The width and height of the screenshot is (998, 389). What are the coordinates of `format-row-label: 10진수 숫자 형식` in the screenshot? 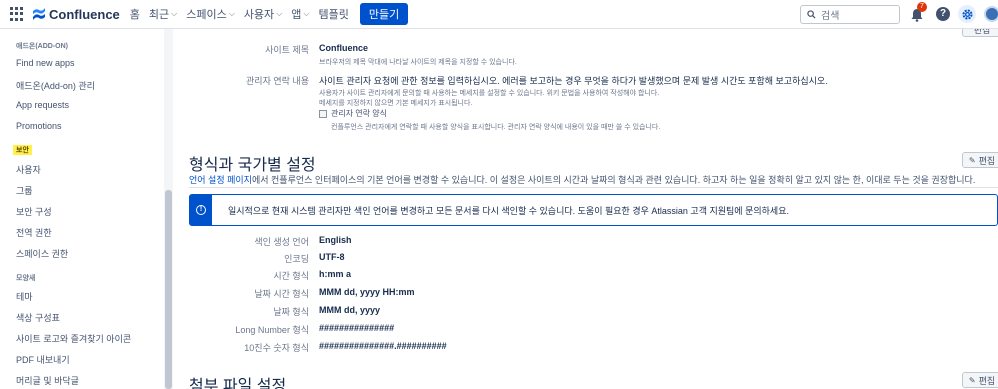 It's located at (276, 348).